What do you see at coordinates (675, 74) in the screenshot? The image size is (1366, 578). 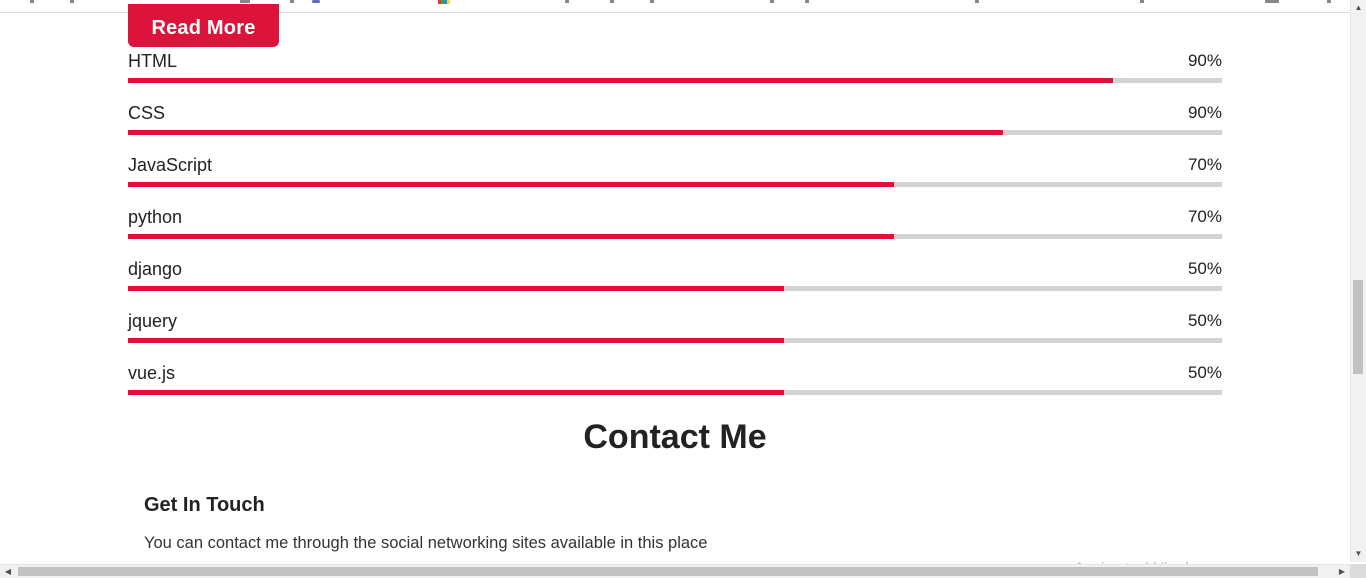 I see `skill-item-html: HTML 90%` at bounding box center [675, 74].